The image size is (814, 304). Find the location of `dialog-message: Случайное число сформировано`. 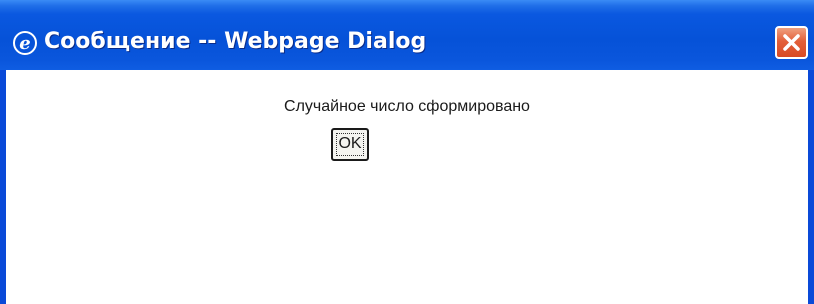

dialog-message: Случайное число сформировано is located at coordinates (407, 106).